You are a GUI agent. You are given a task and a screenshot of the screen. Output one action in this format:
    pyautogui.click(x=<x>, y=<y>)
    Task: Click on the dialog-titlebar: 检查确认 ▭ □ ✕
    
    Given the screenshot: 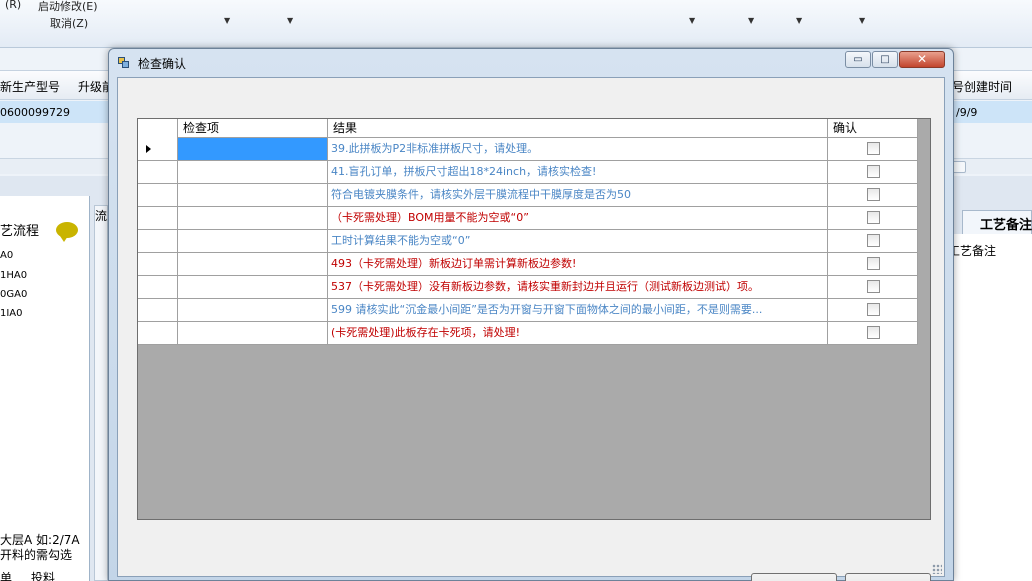 What is the action you would take?
    pyautogui.click(x=531, y=62)
    